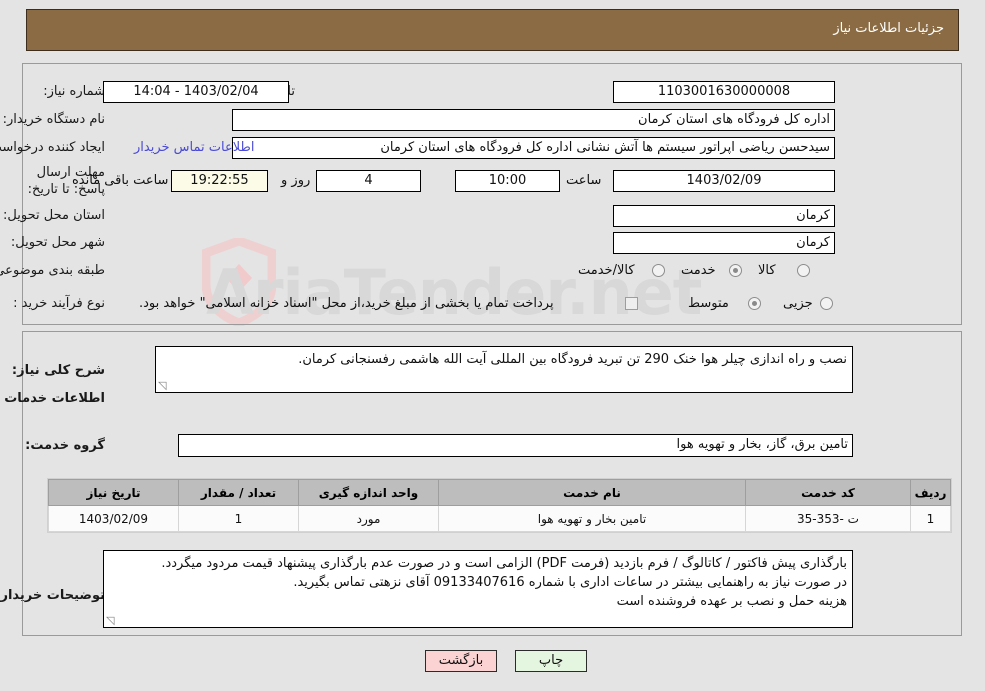 The width and height of the screenshot is (985, 691). What do you see at coordinates (59, 303) in the screenshot?
I see `purchase-process-label: نوع فرآیند خرید :` at bounding box center [59, 303].